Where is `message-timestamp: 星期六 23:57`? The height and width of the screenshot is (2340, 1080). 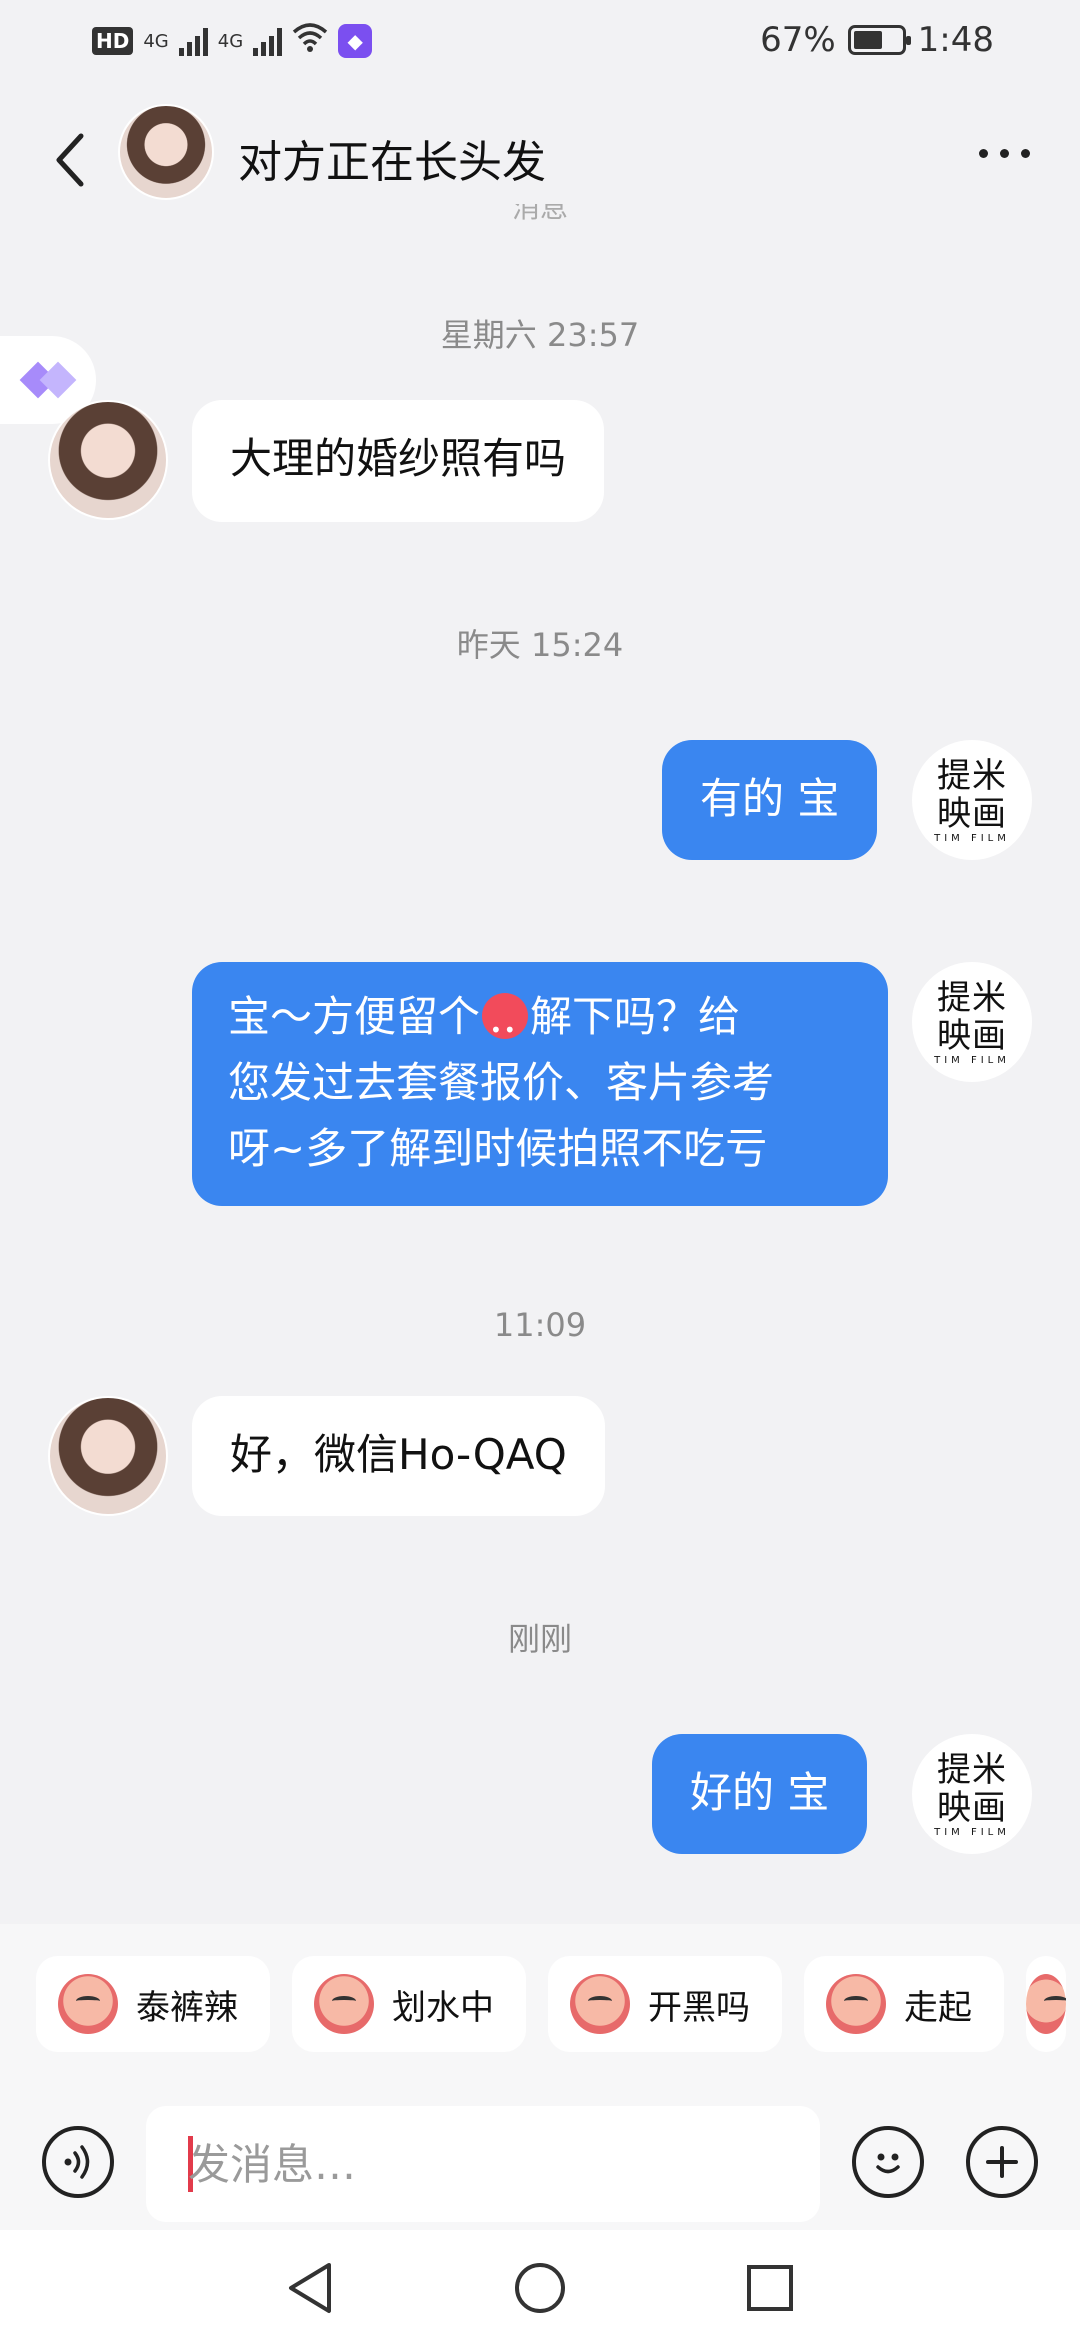
message-timestamp: 星期六 23:57 is located at coordinates (540, 335).